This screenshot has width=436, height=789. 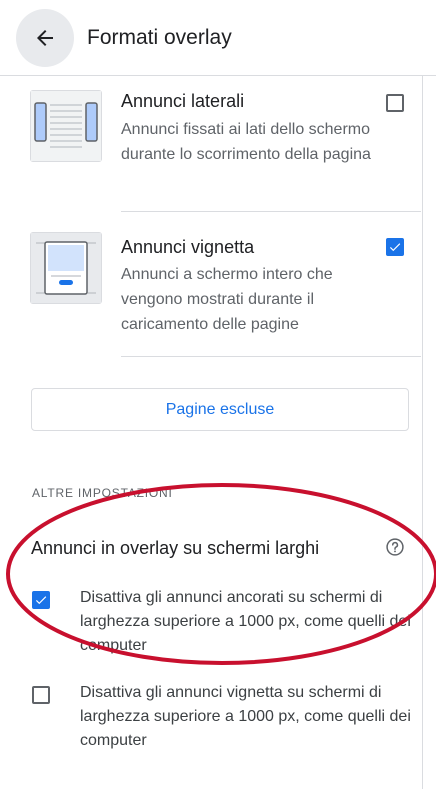 I want to click on side-rails-thumbnail, so click(x=66, y=126).